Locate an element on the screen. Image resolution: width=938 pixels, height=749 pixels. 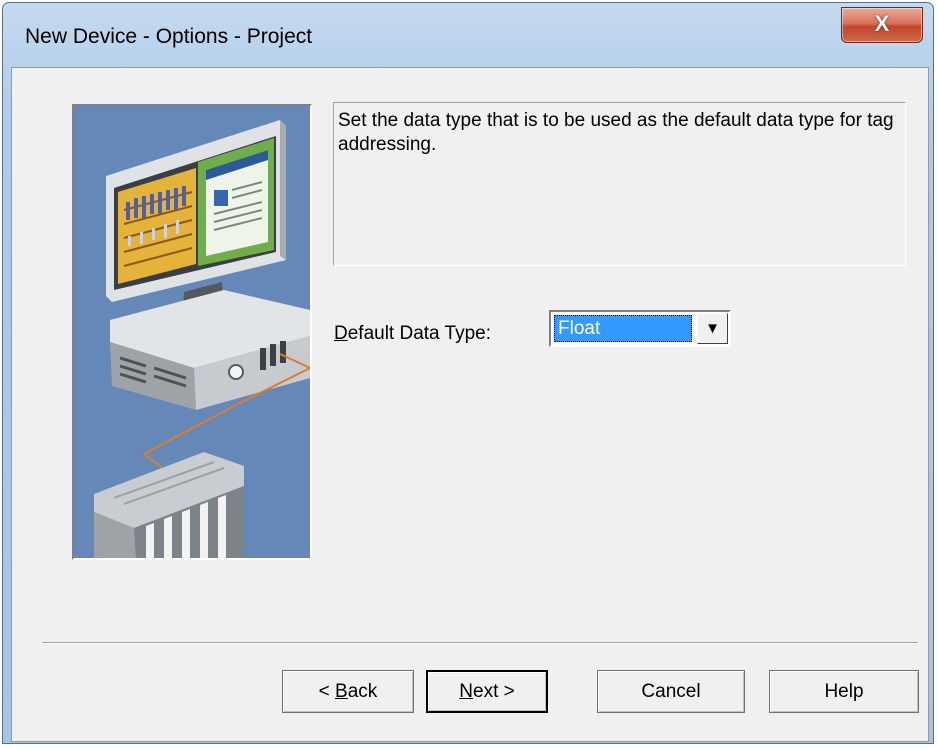
dropdown-arrow-icon: ▼ is located at coordinates (712, 328).